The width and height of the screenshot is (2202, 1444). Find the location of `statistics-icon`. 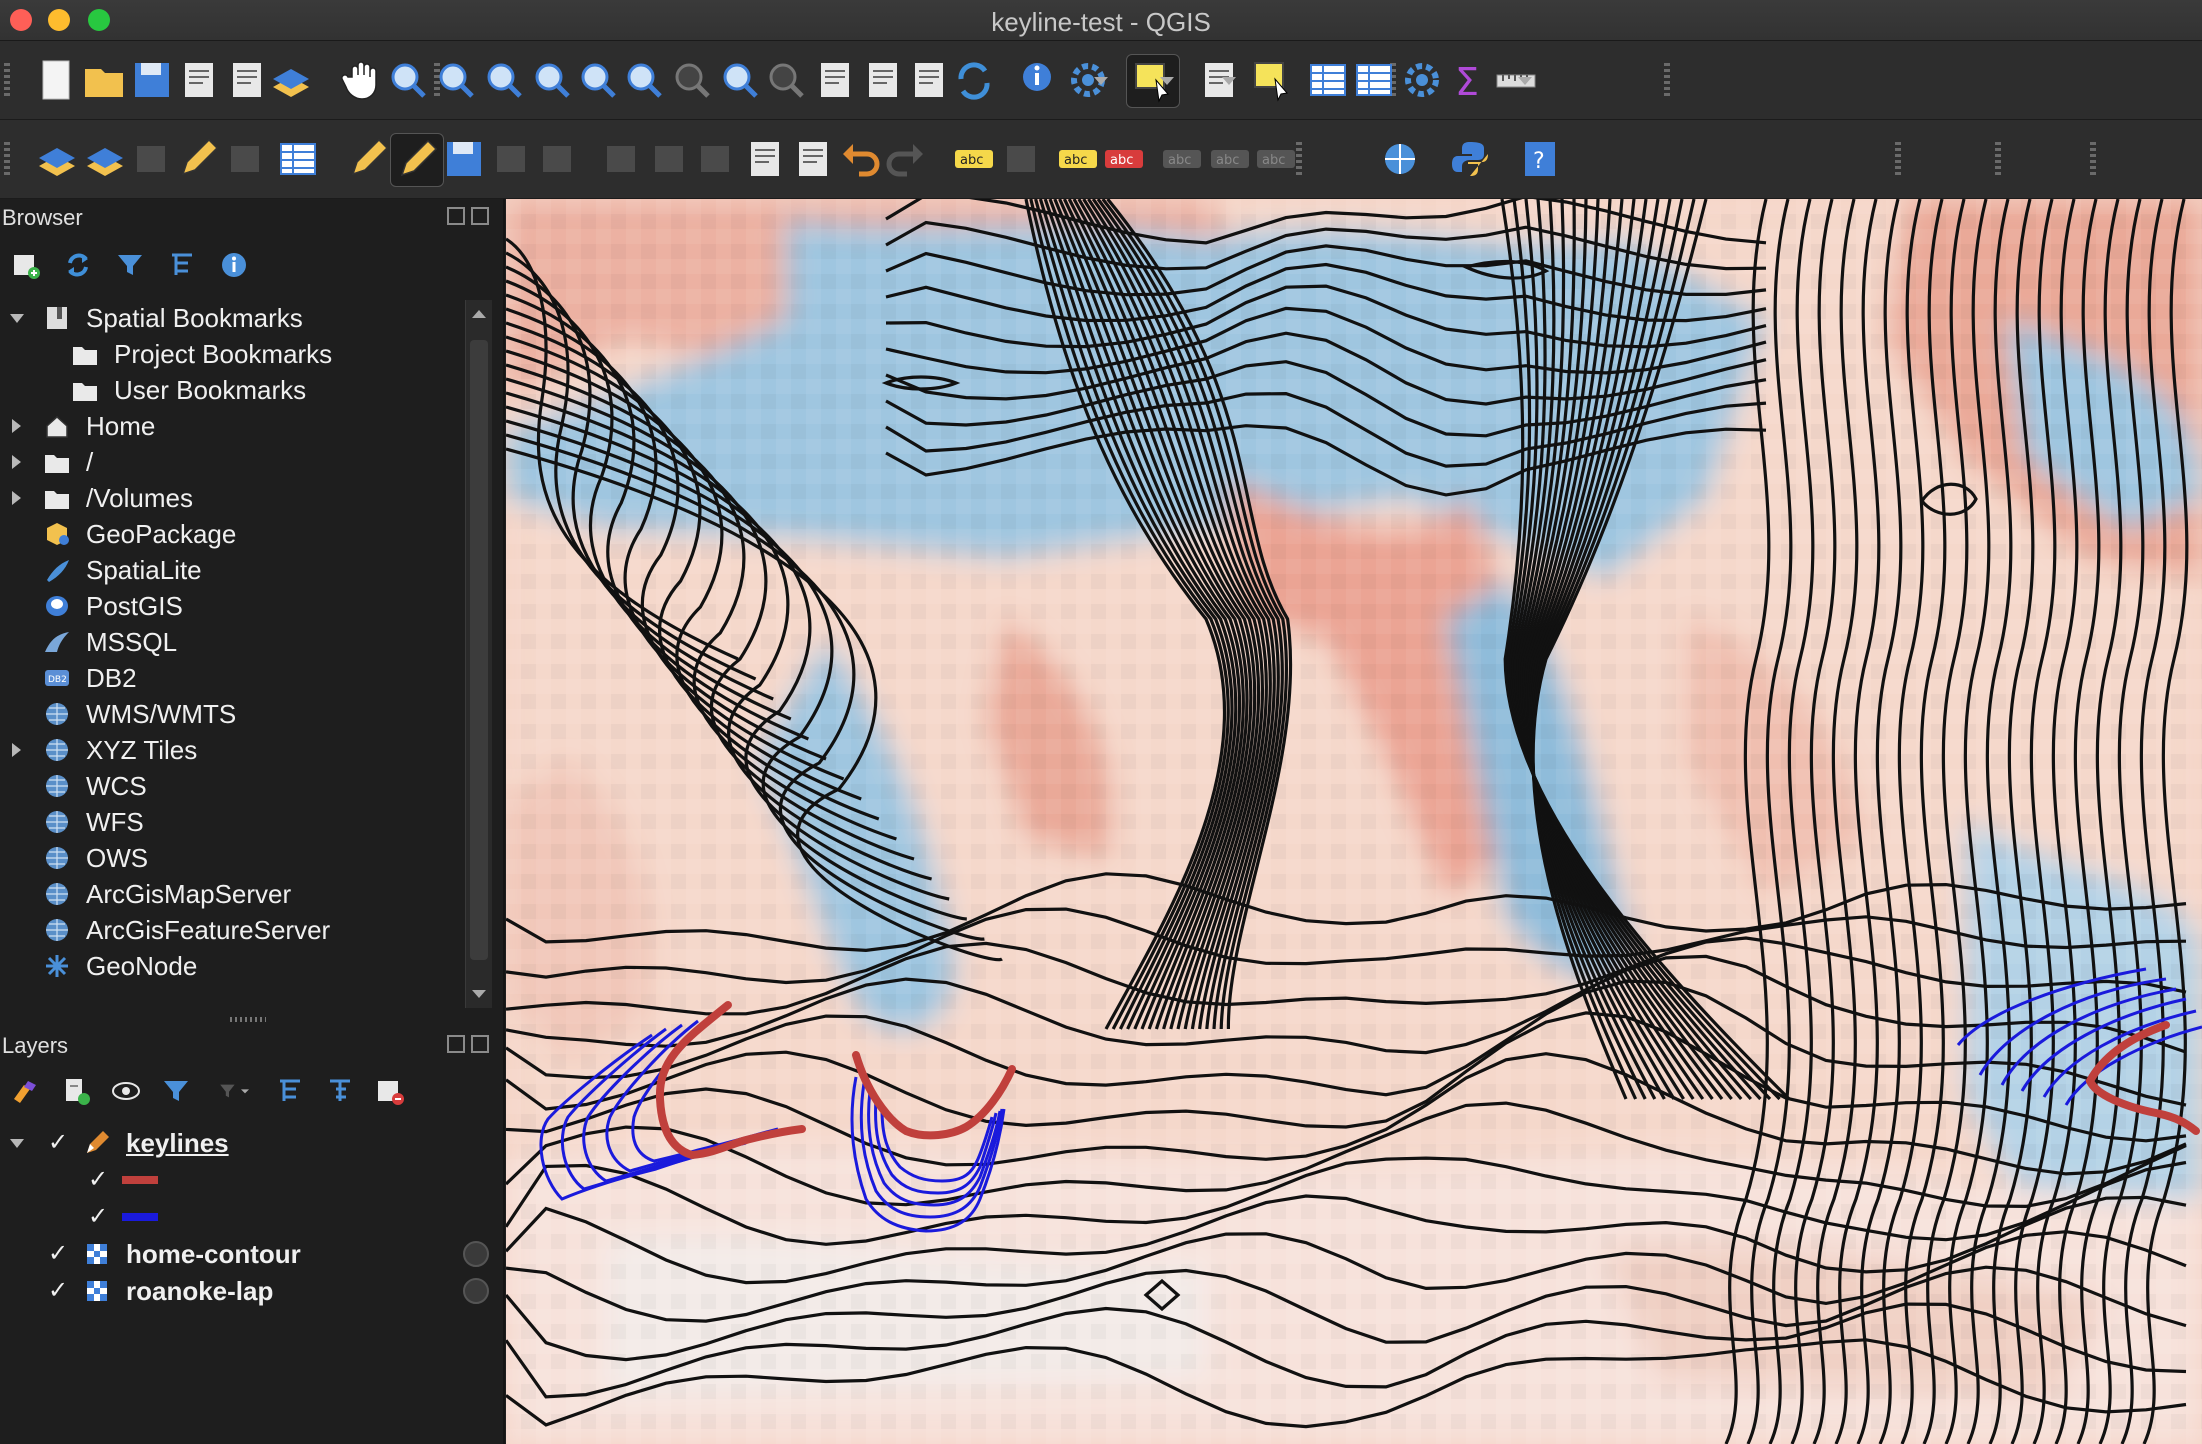

statistics-icon is located at coordinates (1422, 80).